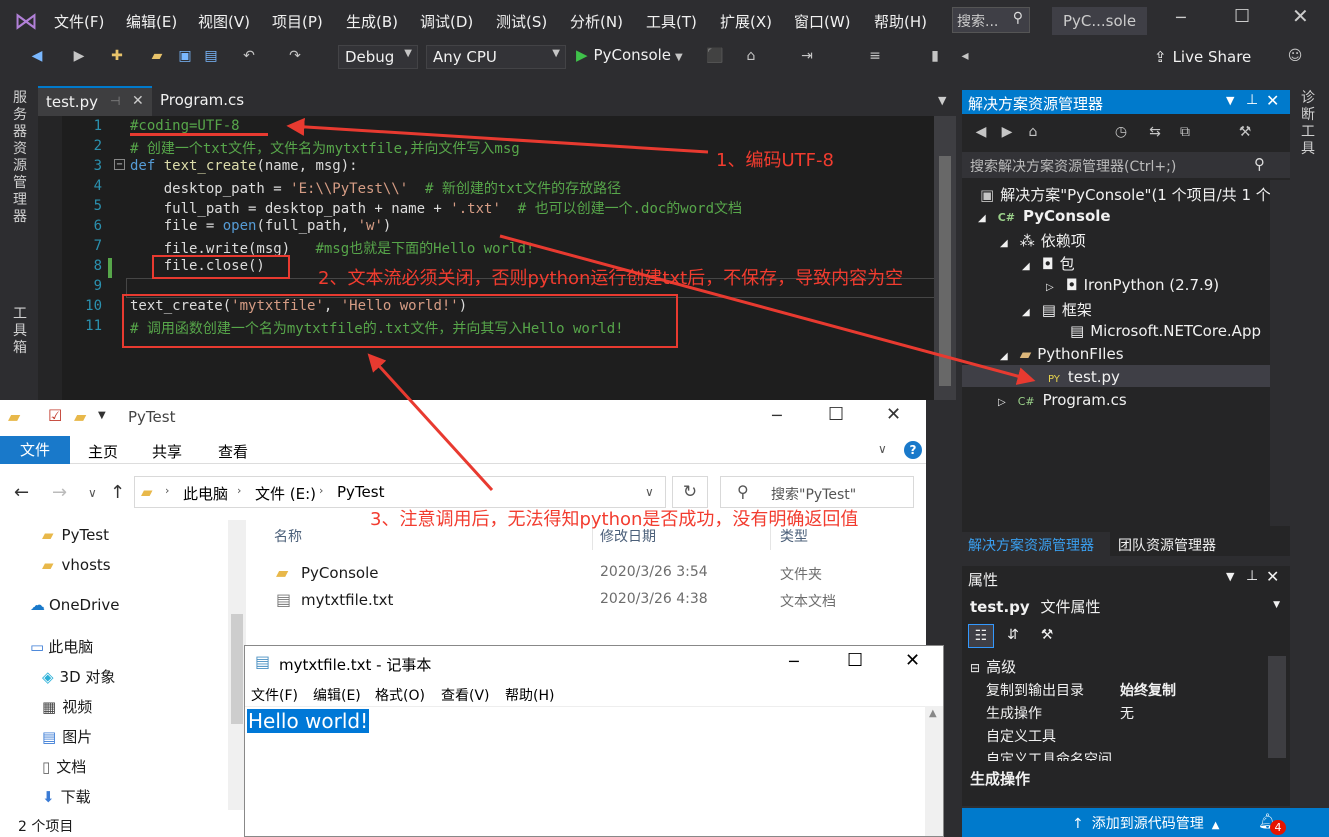 This screenshot has width=1329, height=837. What do you see at coordinates (611, 278) in the screenshot?
I see `annotation-2: 2、文本流必须关闭，否则python运行创建txt后，不保存，导致内容为空` at bounding box center [611, 278].